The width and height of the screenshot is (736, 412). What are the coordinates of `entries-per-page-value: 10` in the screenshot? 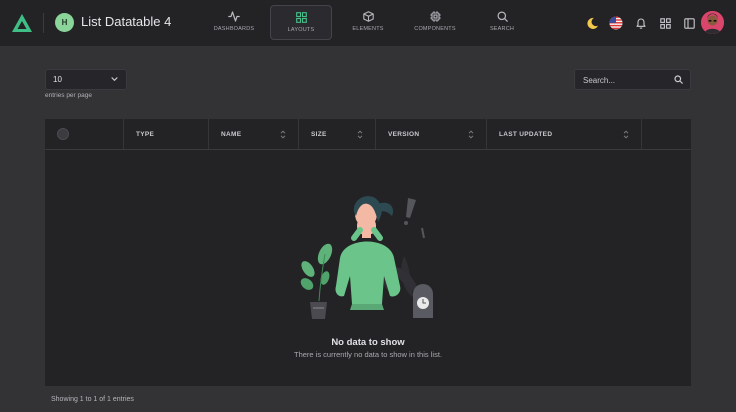 It's located at (57, 79).